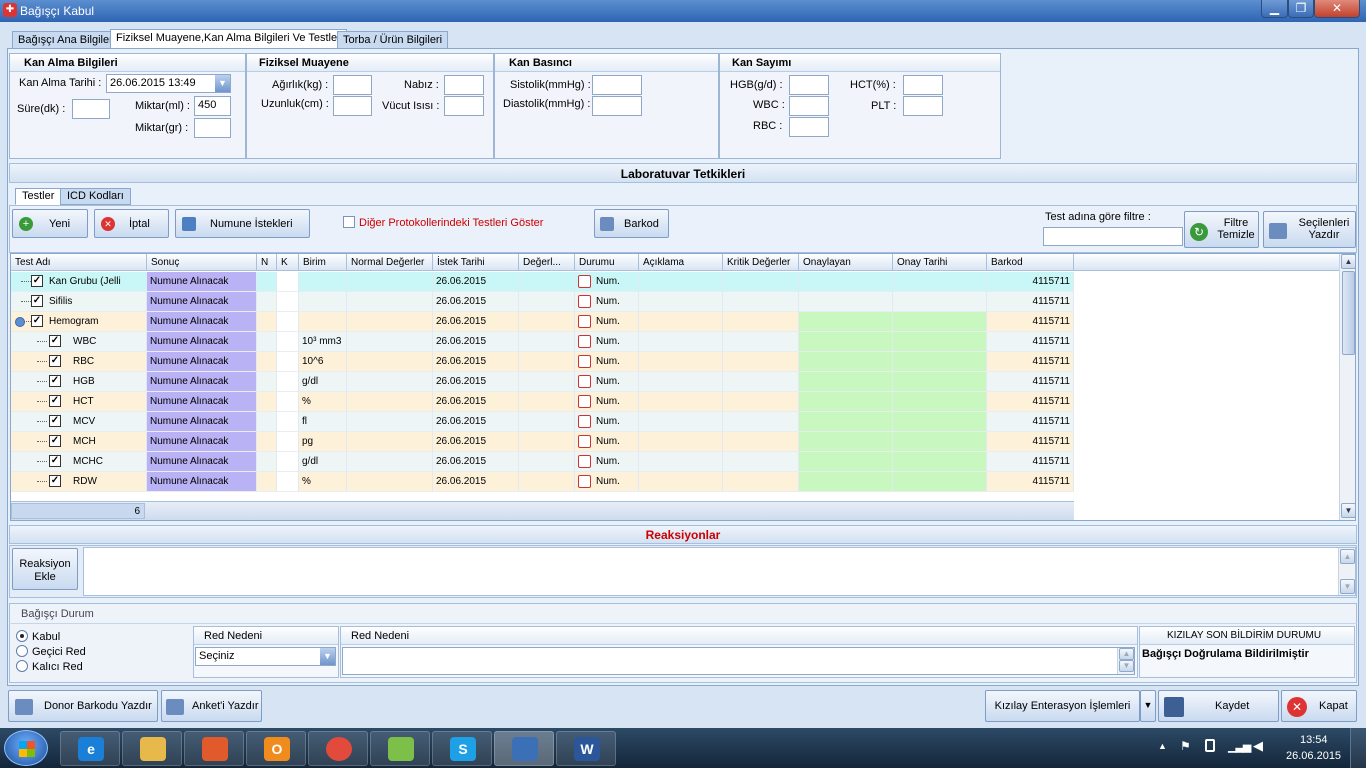 Image resolution: width=1366 pixels, height=768 pixels. Describe the element at coordinates (1239, 746) in the screenshot. I see `signal-icon: ▁▃▅` at that location.